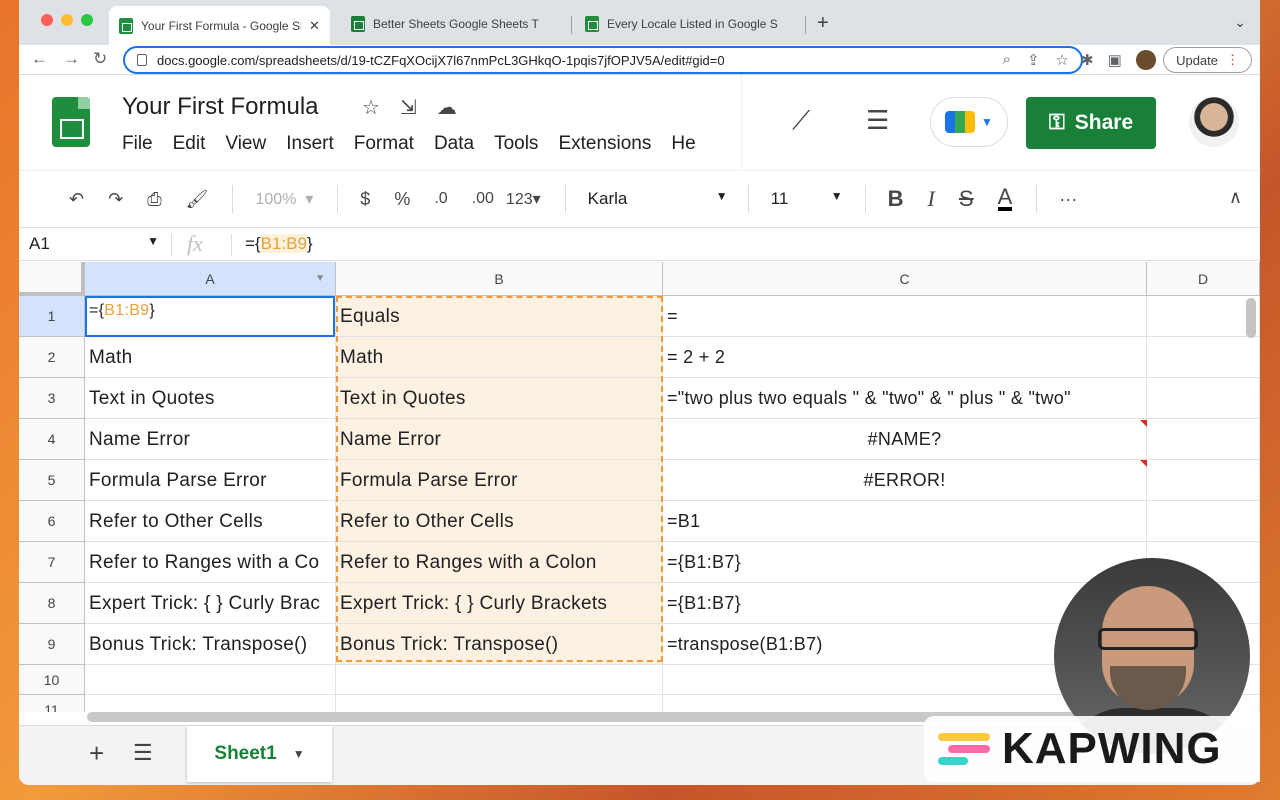  Describe the element at coordinates (219, 25) in the screenshot. I see `browser-tab-active: Your First Formula - Google Sh ✕` at that location.